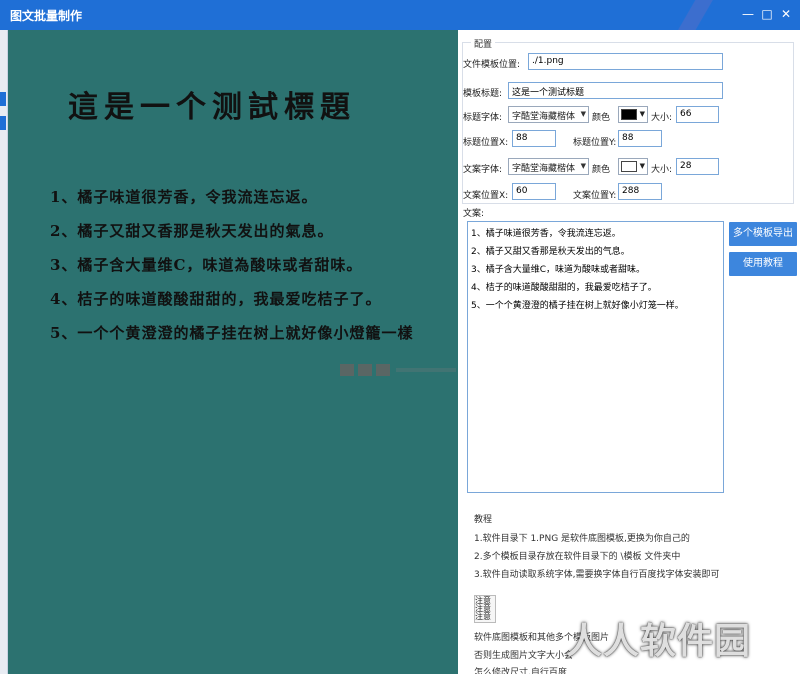 The image size is (800, 674). Describe the element at coordinates (486, 196) in the screenshot. I see `body-x-label: 文案位置X:` at that location.